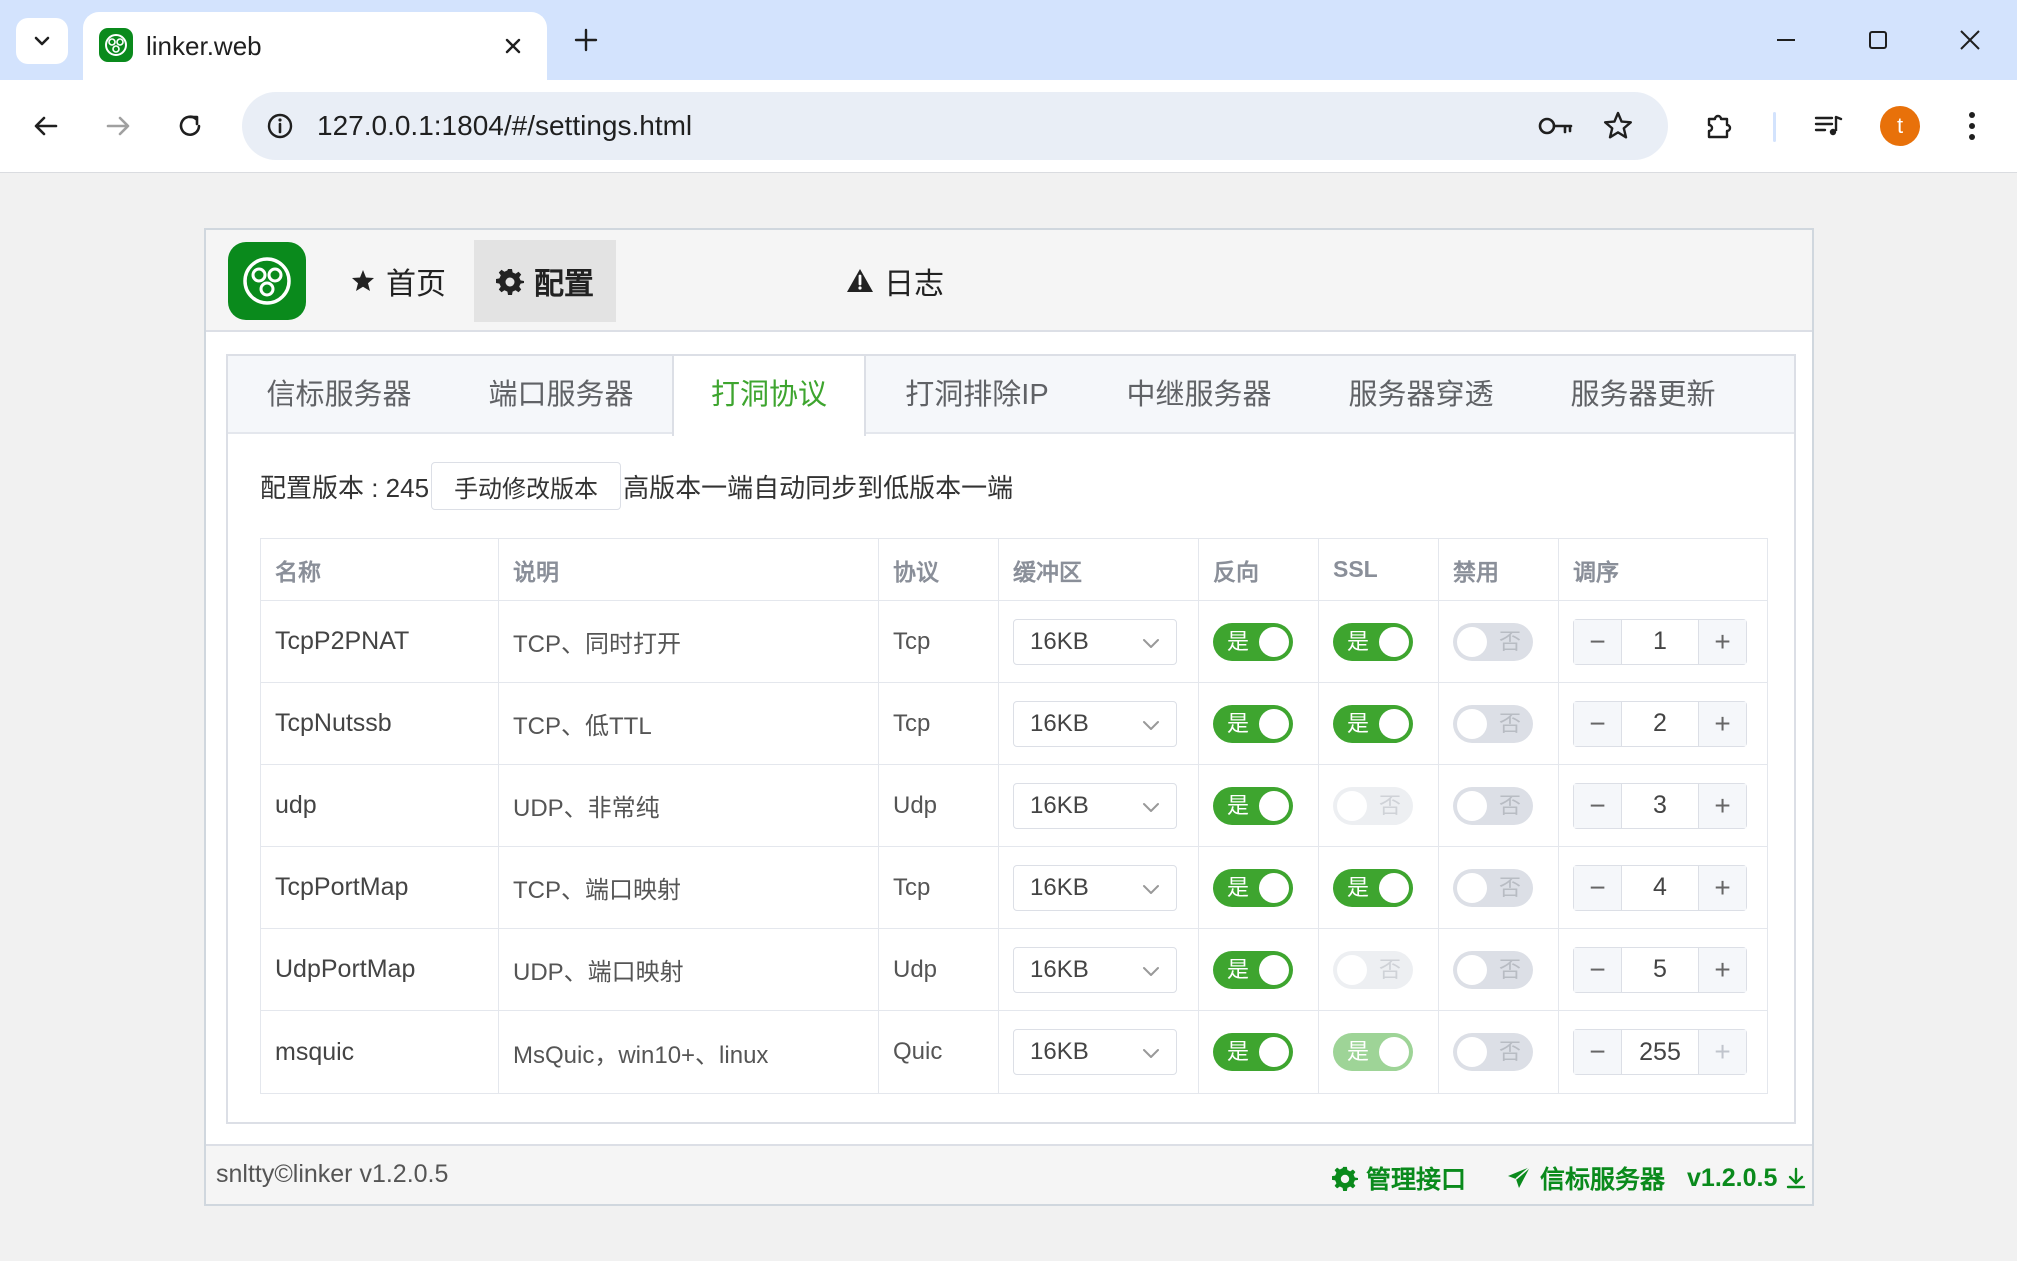 This screenshot has height=1261, width=2017. What do you see at coordinates (769, 396) in the screenshot?
I see `tab-hole-punch-protocol: 打洞协议` at bounding box center [769, 396].